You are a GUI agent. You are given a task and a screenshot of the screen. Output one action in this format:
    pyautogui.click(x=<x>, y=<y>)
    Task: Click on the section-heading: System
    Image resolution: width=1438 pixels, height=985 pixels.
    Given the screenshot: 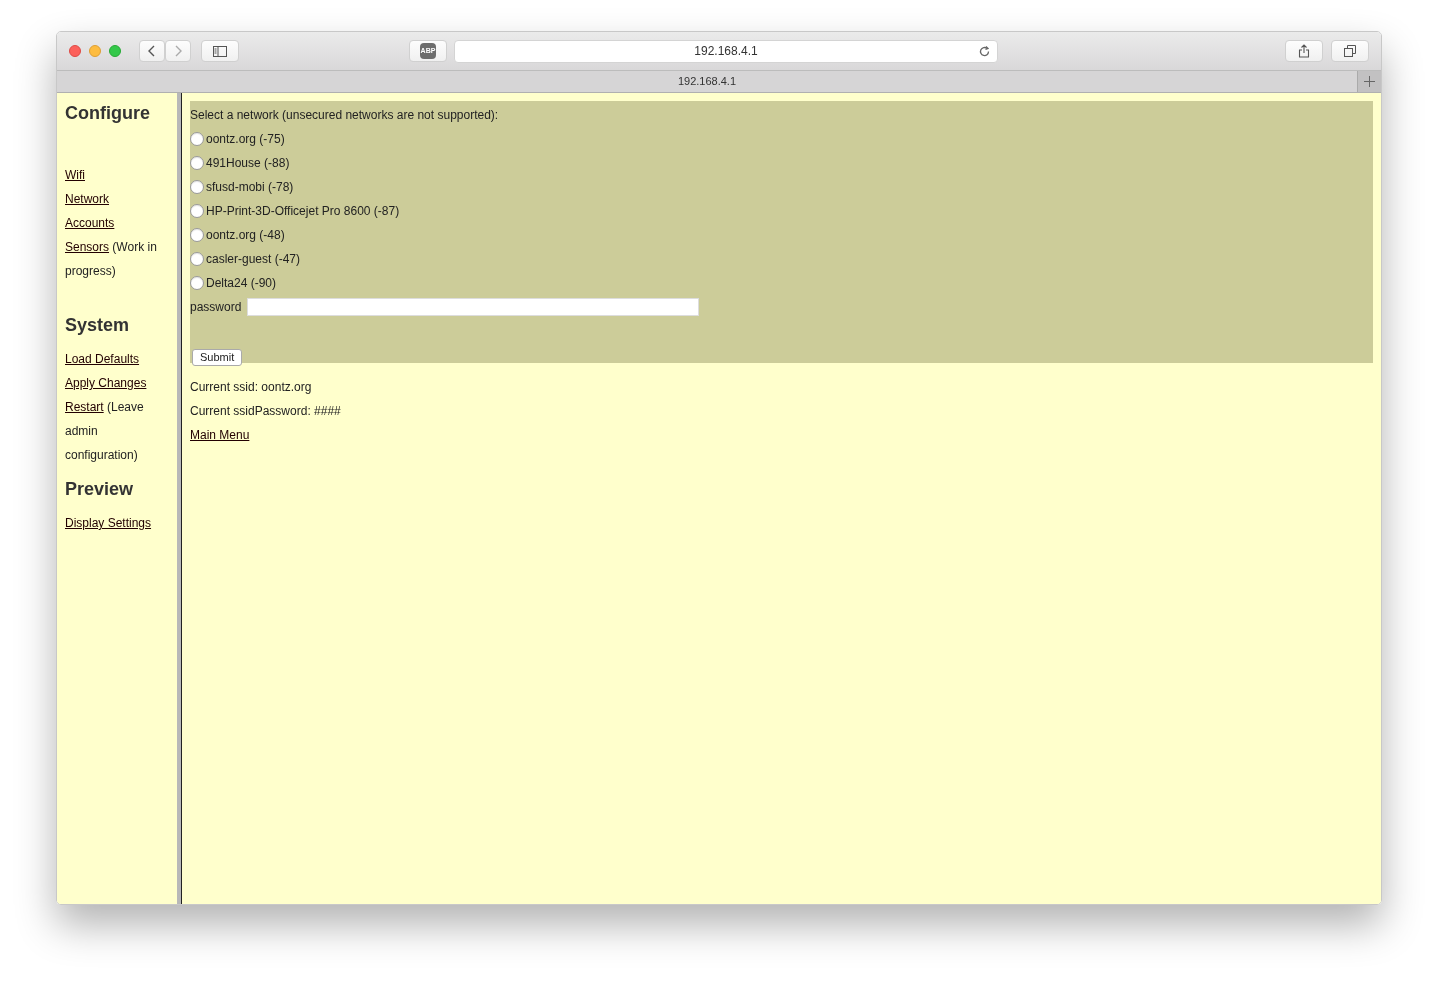 What is the action you would take?
    pyautogui.click(x=98, y=325)
    